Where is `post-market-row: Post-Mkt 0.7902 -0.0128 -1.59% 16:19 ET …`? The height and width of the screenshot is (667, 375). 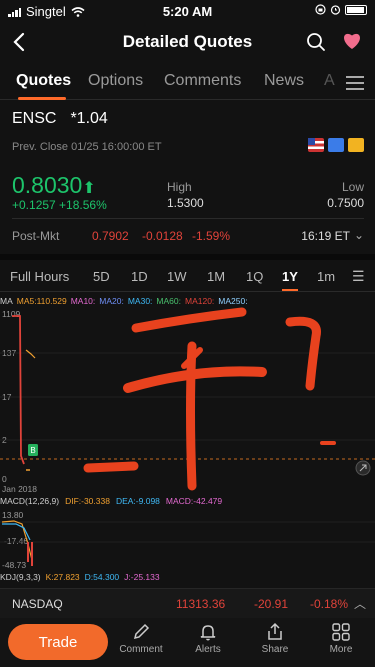 post-market-row: Post-Mkt 0.7902 -0.0128 -1.59% 16:19 ET … is located at coordinates (188, 233).